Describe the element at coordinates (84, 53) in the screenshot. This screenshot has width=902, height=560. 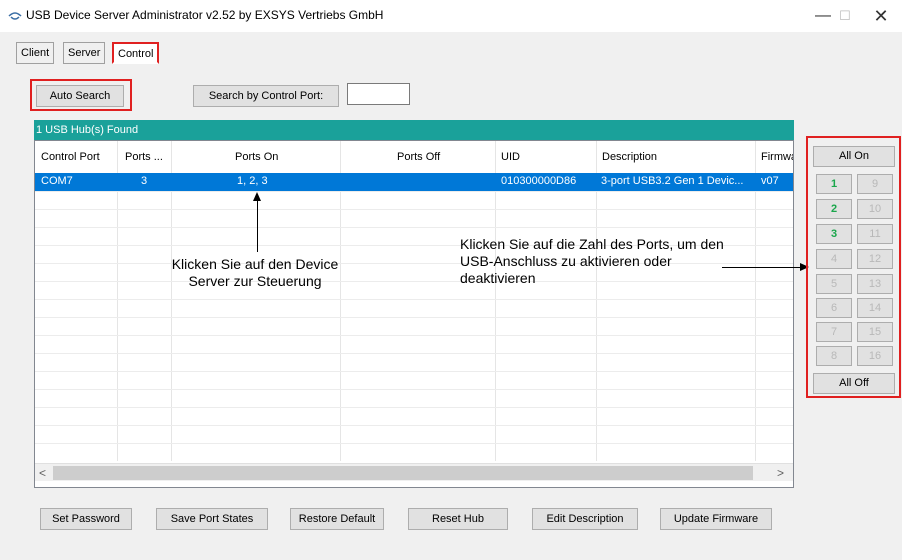
I see `tab-server: Server` at that location.